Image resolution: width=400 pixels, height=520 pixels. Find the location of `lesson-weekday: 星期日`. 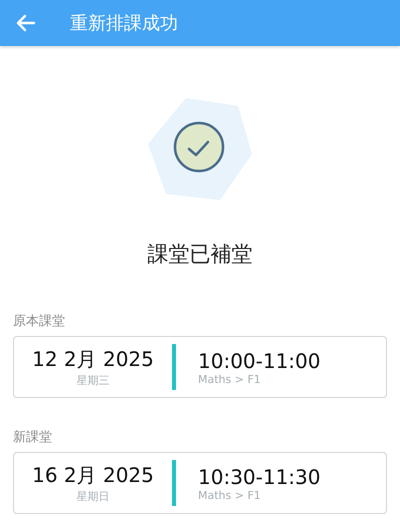

lesson-weekday: 星期日 is located at coordinates (93, 496).